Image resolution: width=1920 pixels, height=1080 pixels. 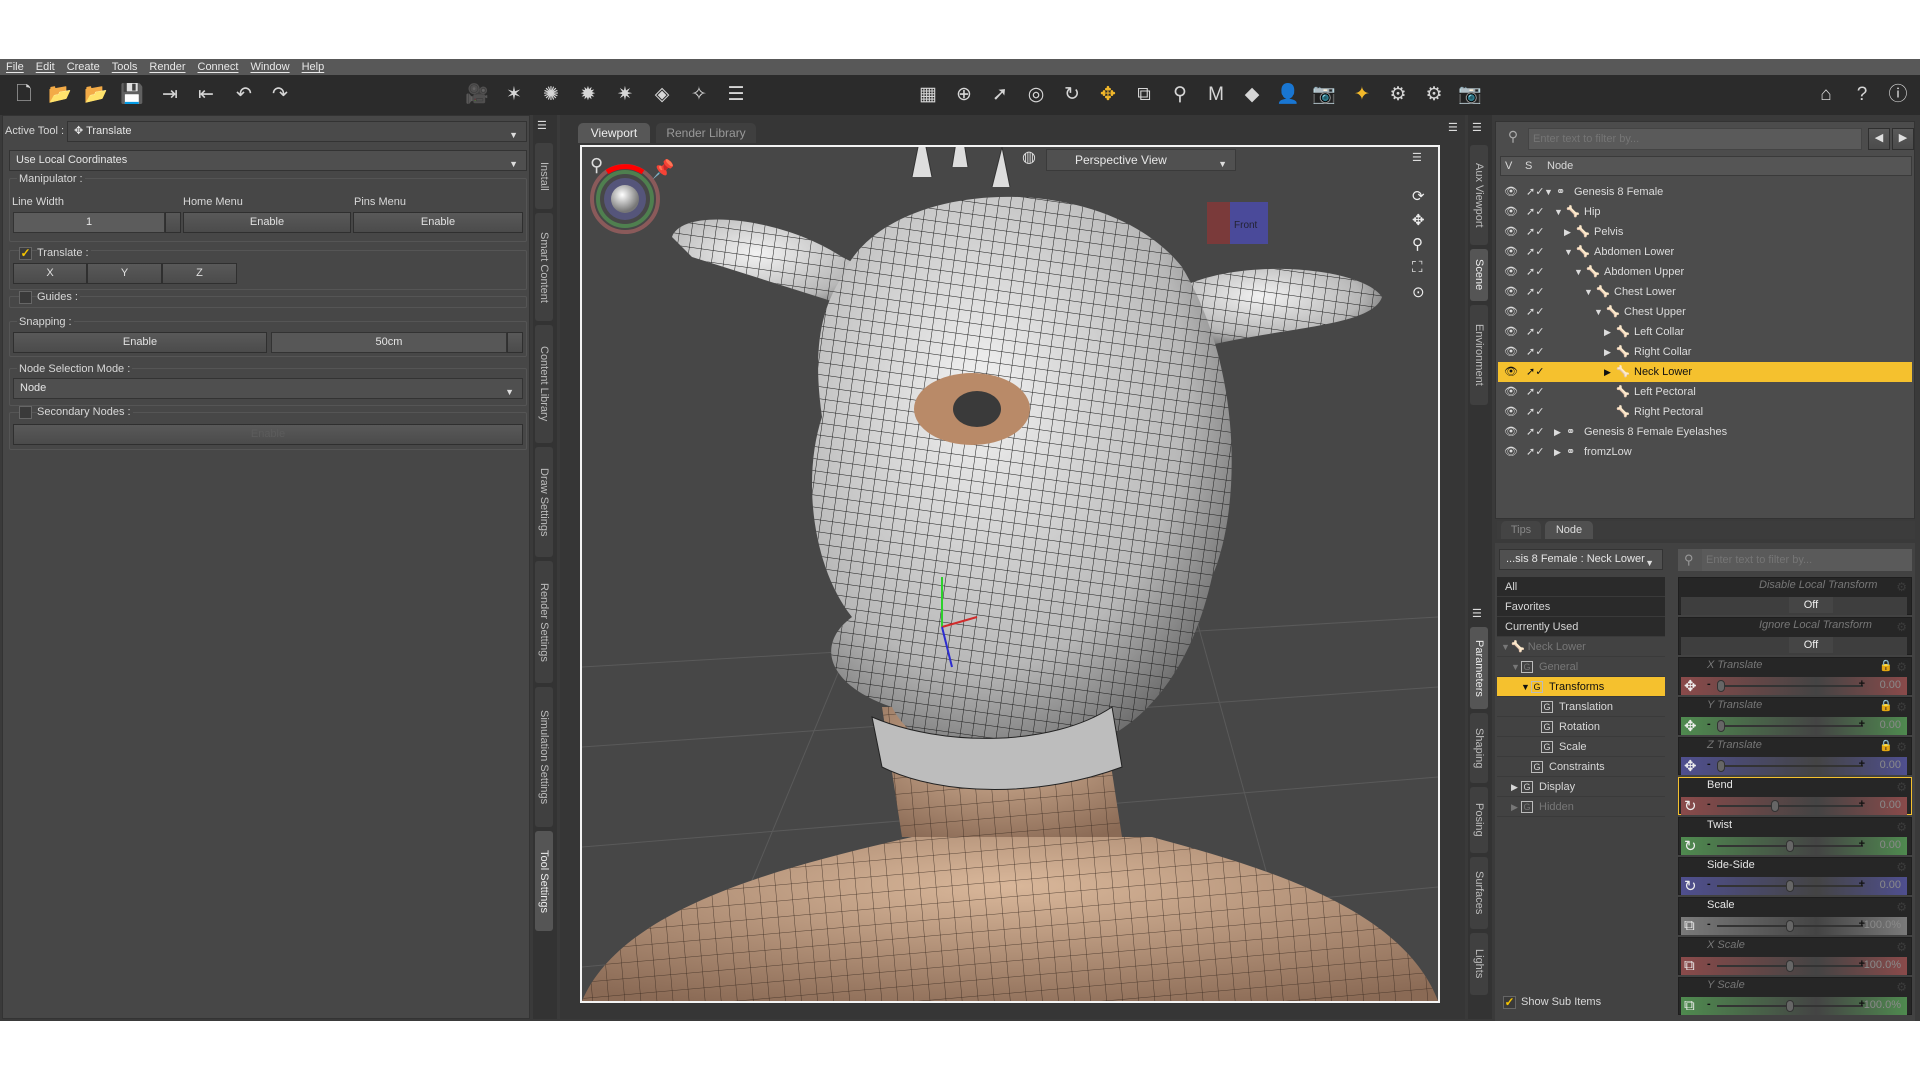 What do you see at coordinates (1581, 607) in the screenshot?
I see `category-favorites: Favorites` at bounding box center [1581, 607].